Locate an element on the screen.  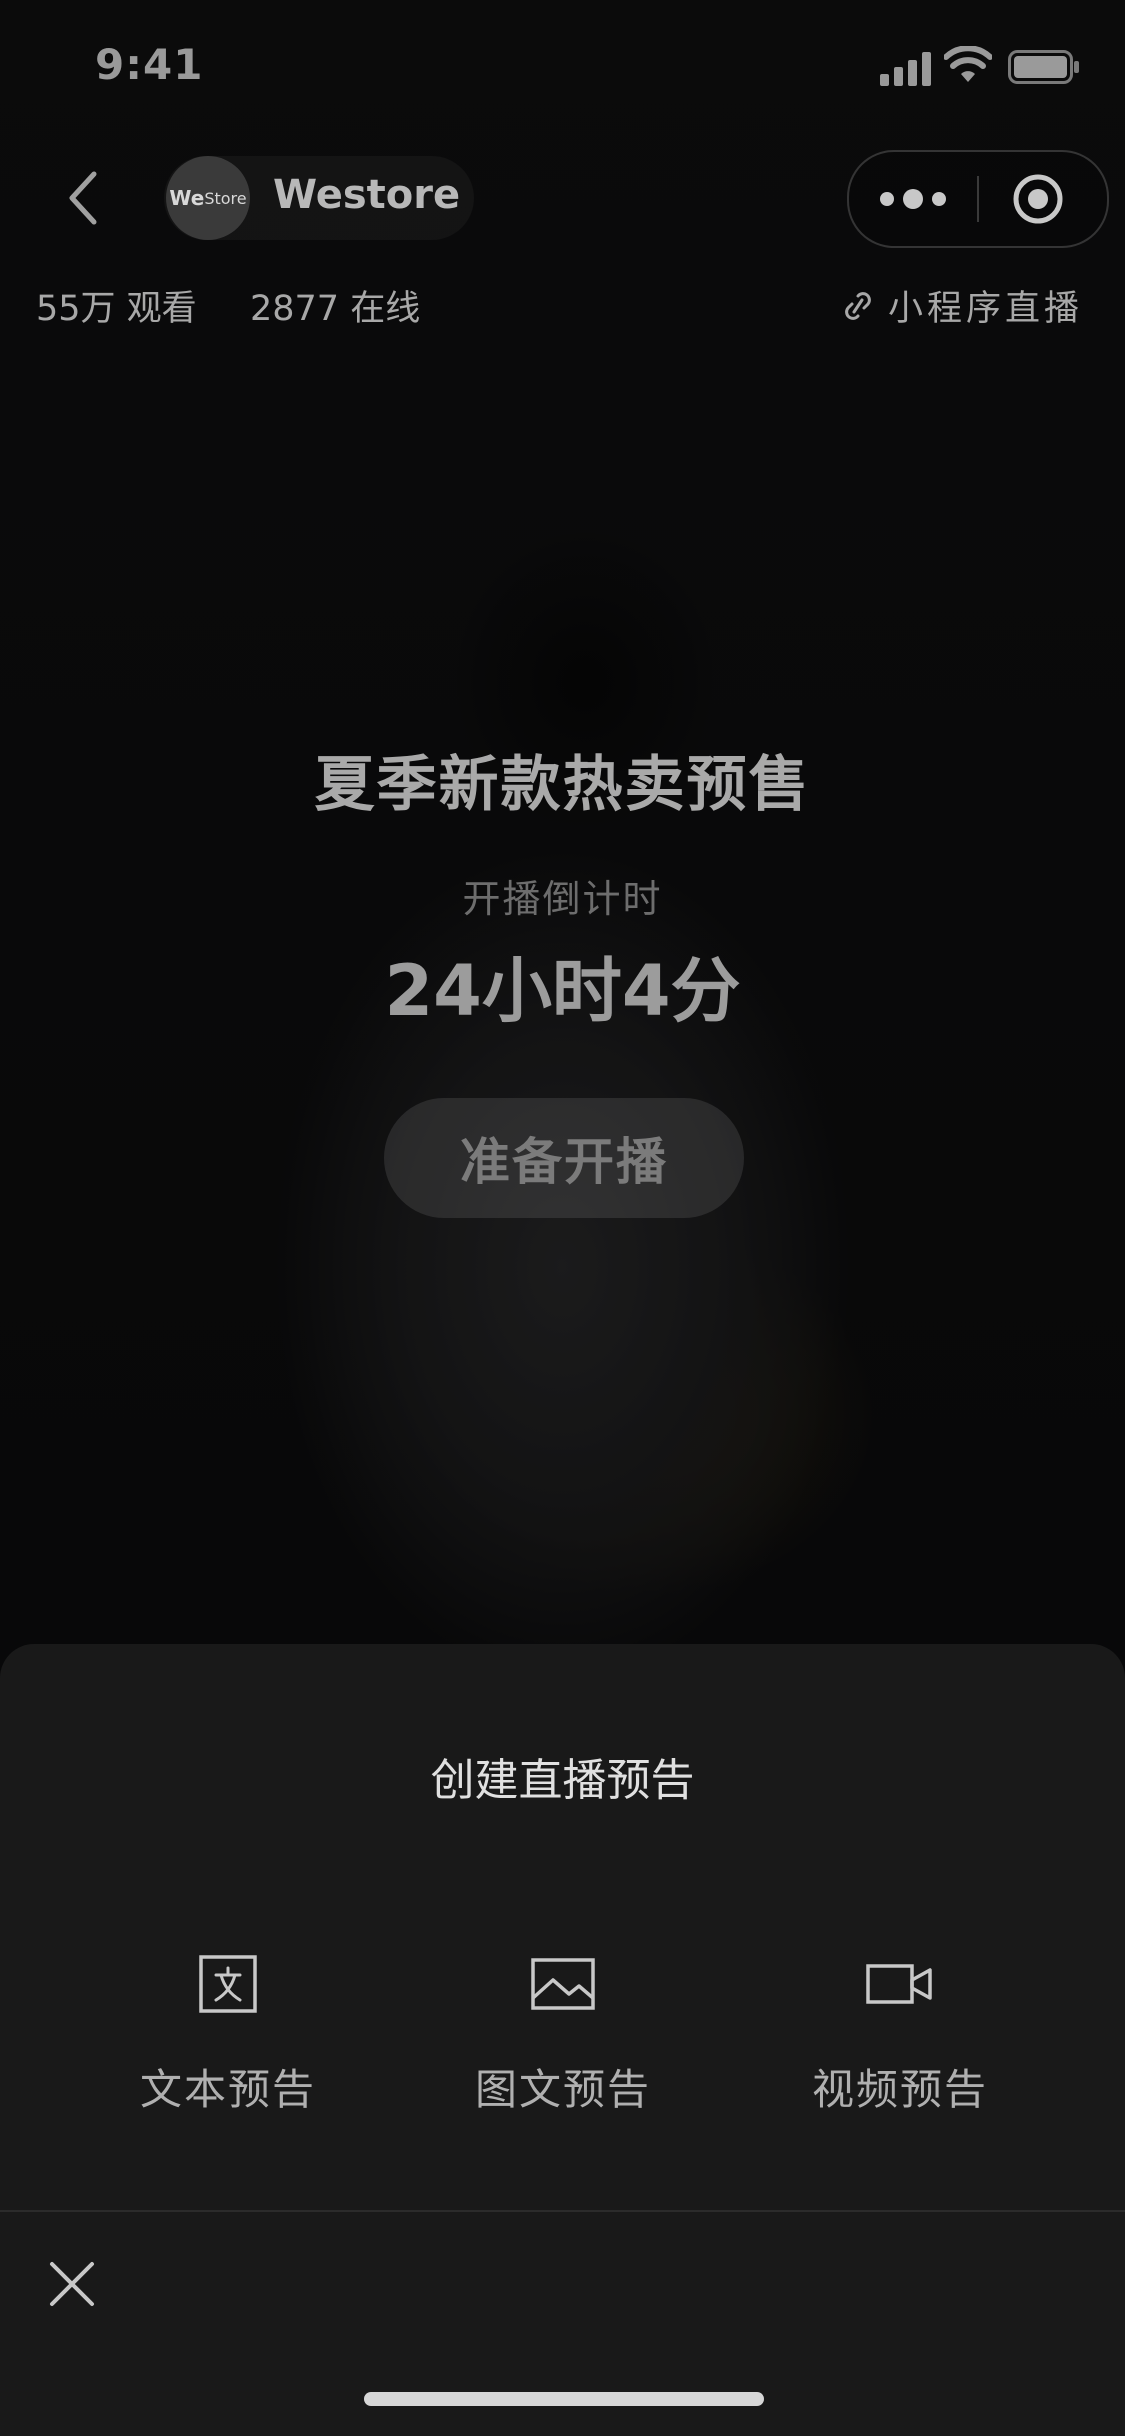
avatar-logo-text: Store is located at coordinates (225, 198).